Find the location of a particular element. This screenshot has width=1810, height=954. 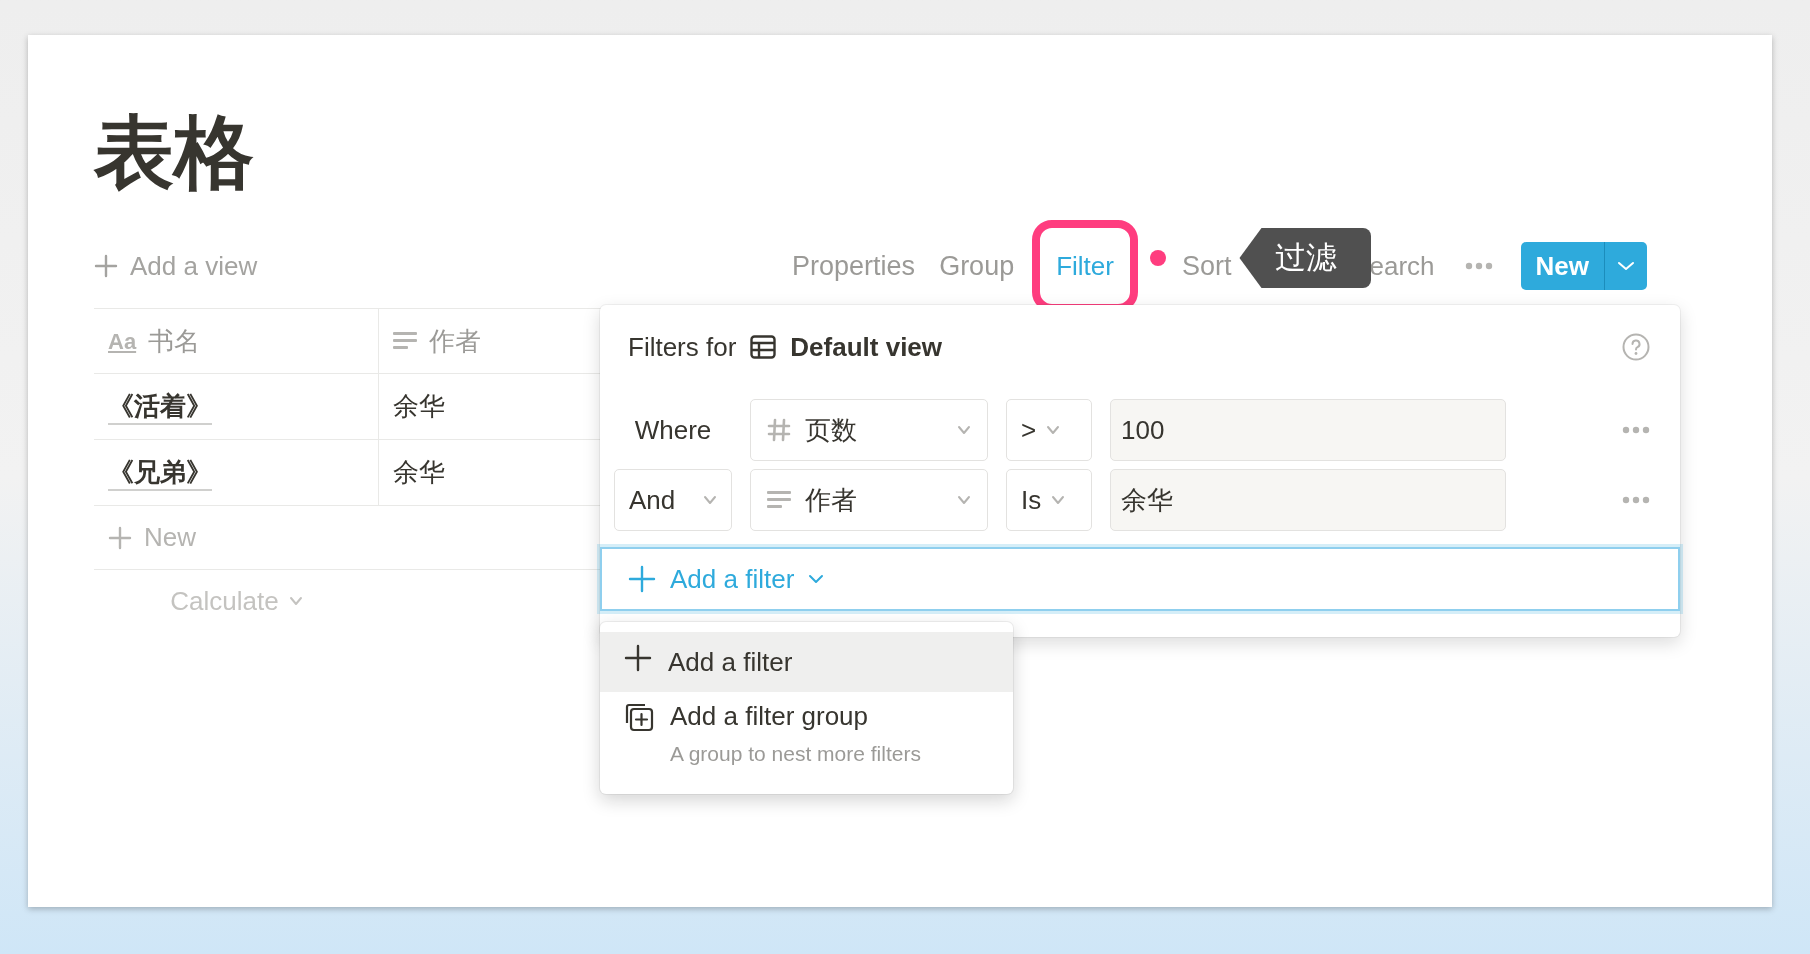

operator-select: > is located at coordinates (1049, 430).